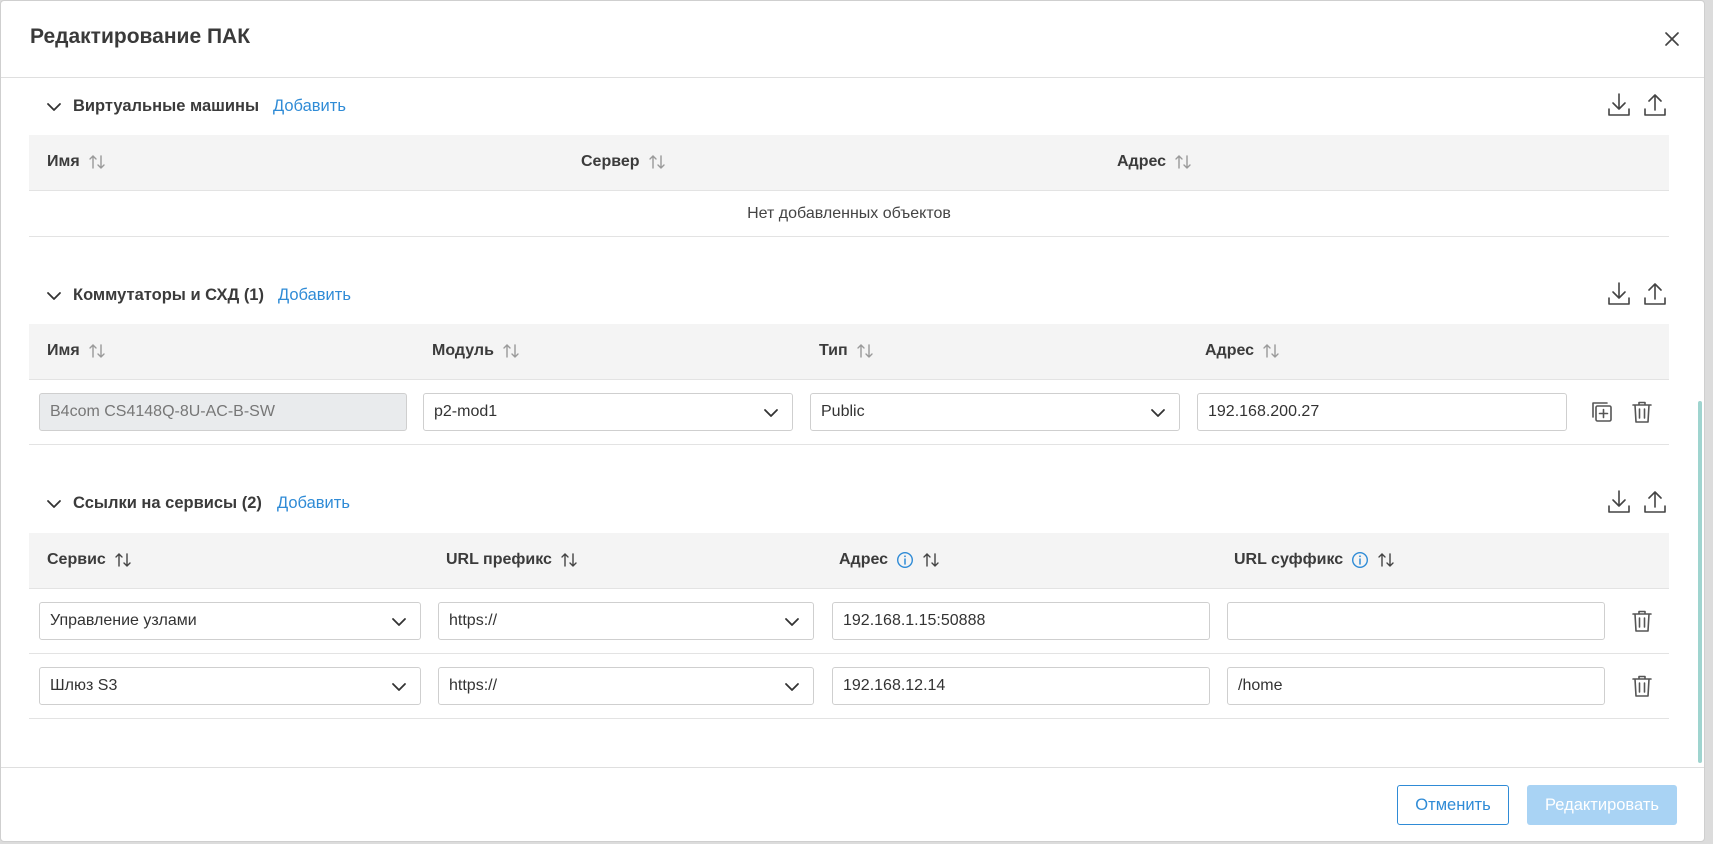 This screenshot has height=844, width=1713. I want to click on url-suffix-input, so click(1416, 621).